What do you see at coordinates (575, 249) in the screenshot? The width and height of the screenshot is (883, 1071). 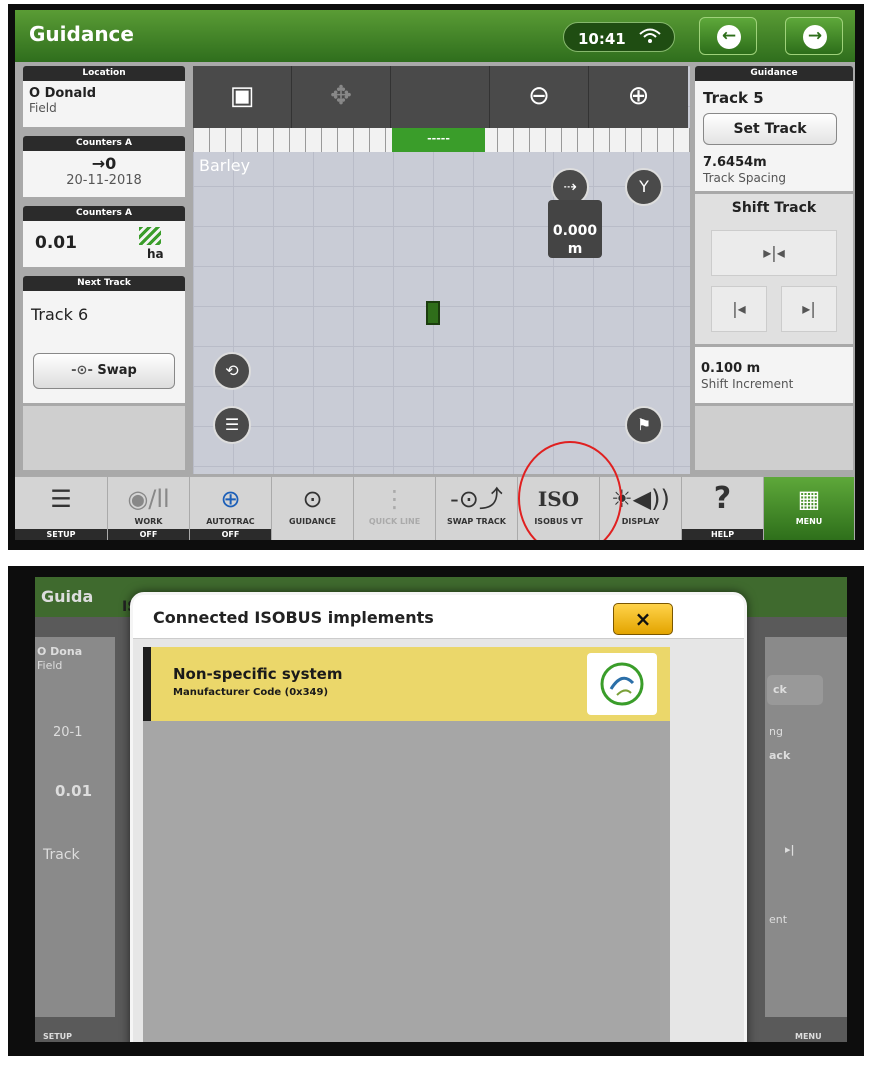 I see `offset-unit: m` at bounding box center [575, 249].